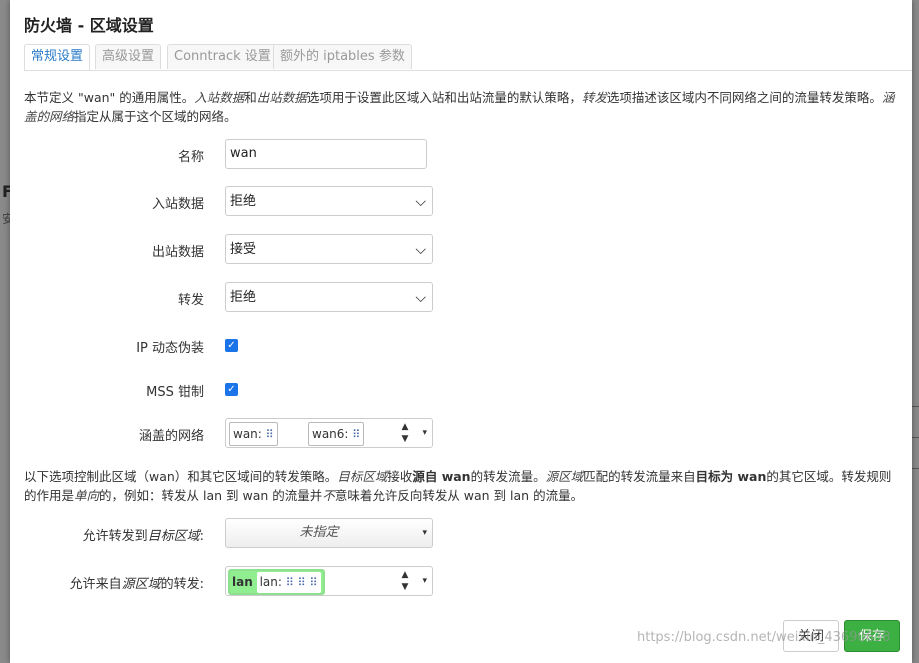 This screenshot has width=919, height=663. What do you see at coordinates (594, 97) in the screenshot?
I see `desc-em: 转发` at bounding box center [594, 97].